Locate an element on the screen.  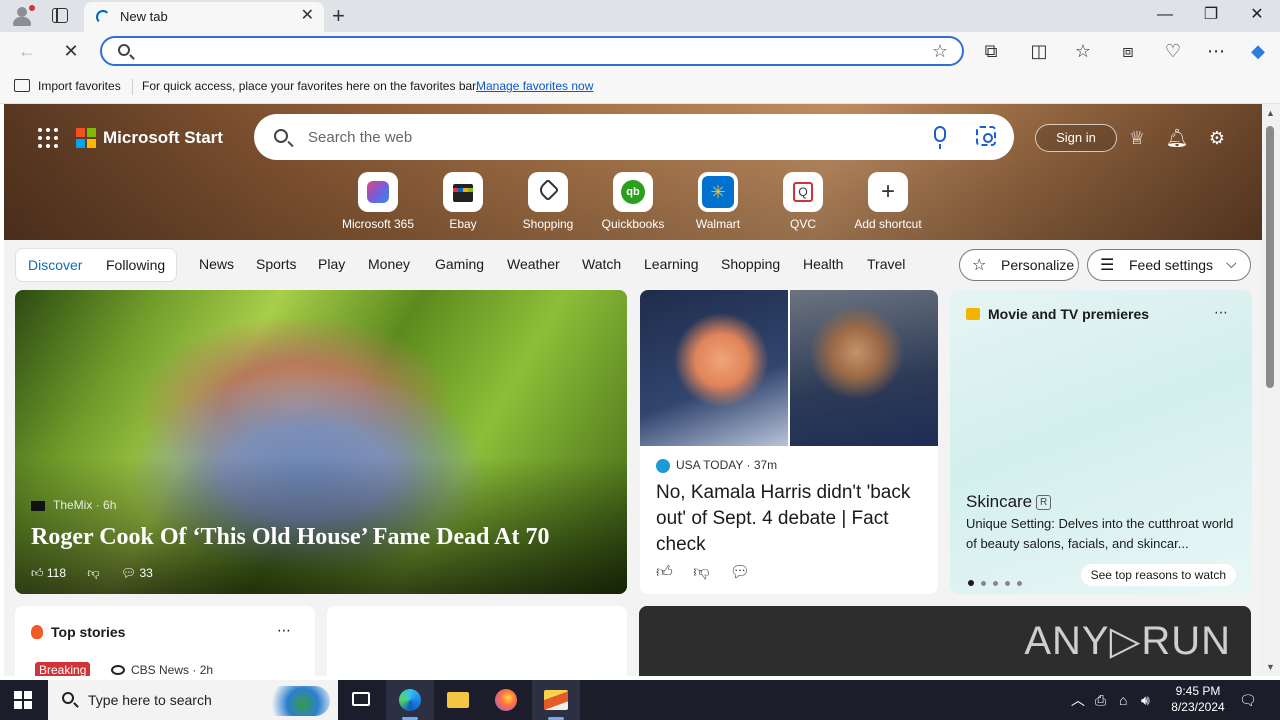
web-search-box is located at coordinates (634, 137).